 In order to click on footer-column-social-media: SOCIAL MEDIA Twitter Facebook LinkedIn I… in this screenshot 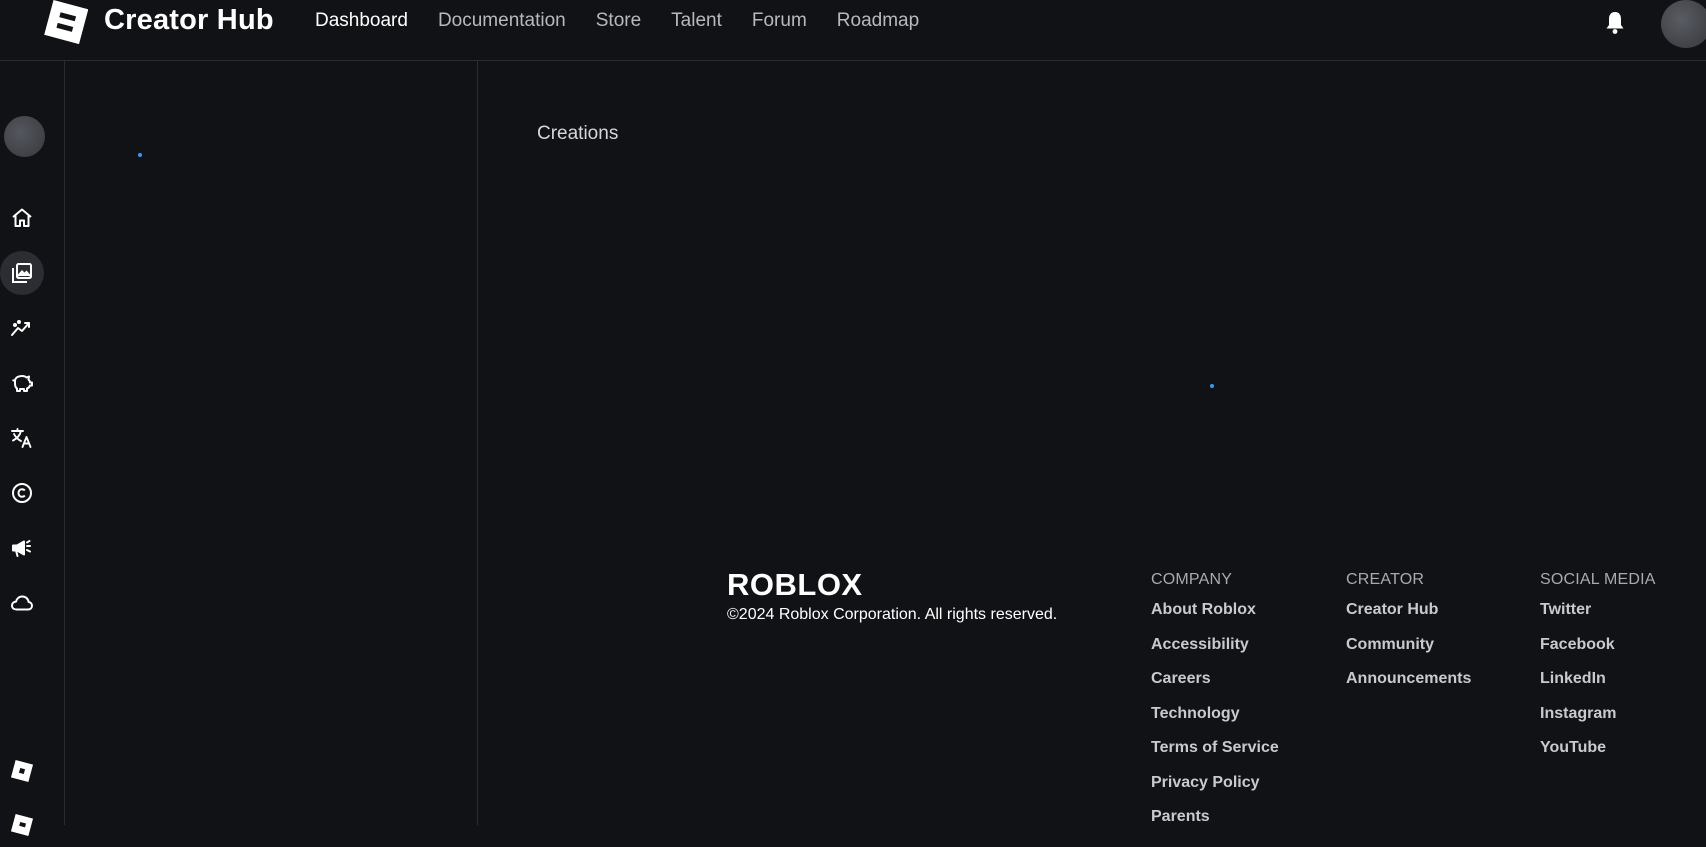, I will do `click(1598, 672)`.